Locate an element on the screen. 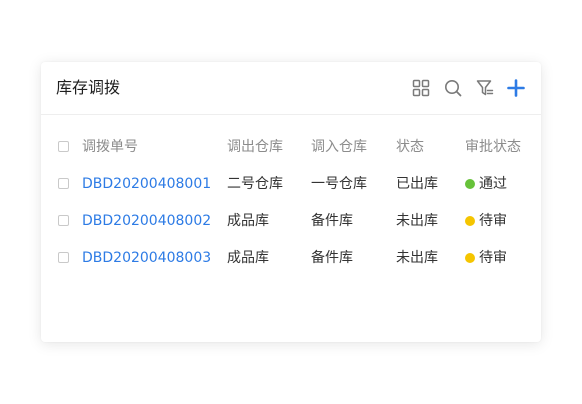 The image size is (582, 404). filter-icon is located at coordinates (485, 88).